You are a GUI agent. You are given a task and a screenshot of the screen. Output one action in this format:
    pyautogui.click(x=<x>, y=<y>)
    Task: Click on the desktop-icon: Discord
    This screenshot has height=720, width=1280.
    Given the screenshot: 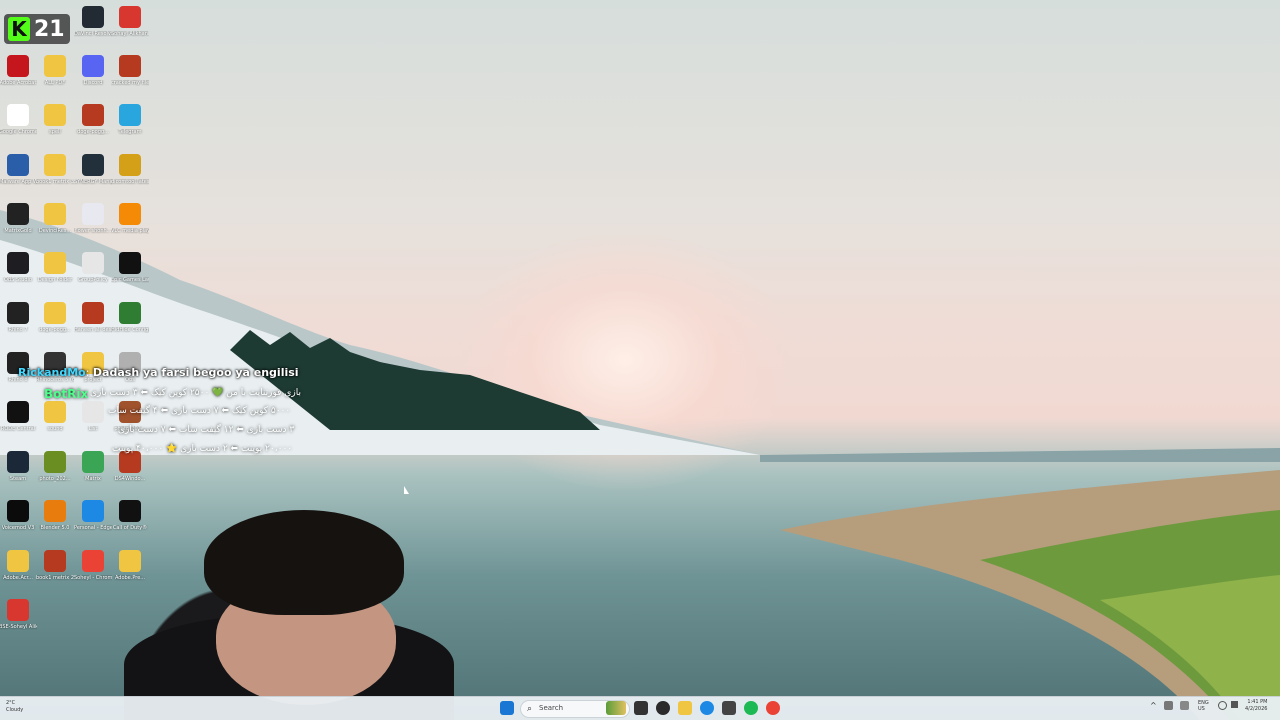 What is the action you would take?
    pyautogui.click(x=93, y=70)
    